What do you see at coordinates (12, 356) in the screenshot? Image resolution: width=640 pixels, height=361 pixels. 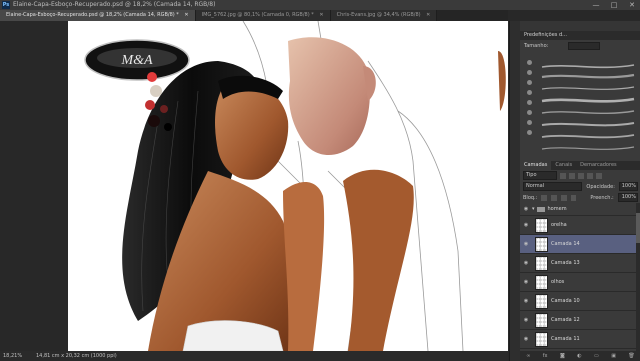 I see `zoom-level: 18,21%` at bounding box center [12, 356].